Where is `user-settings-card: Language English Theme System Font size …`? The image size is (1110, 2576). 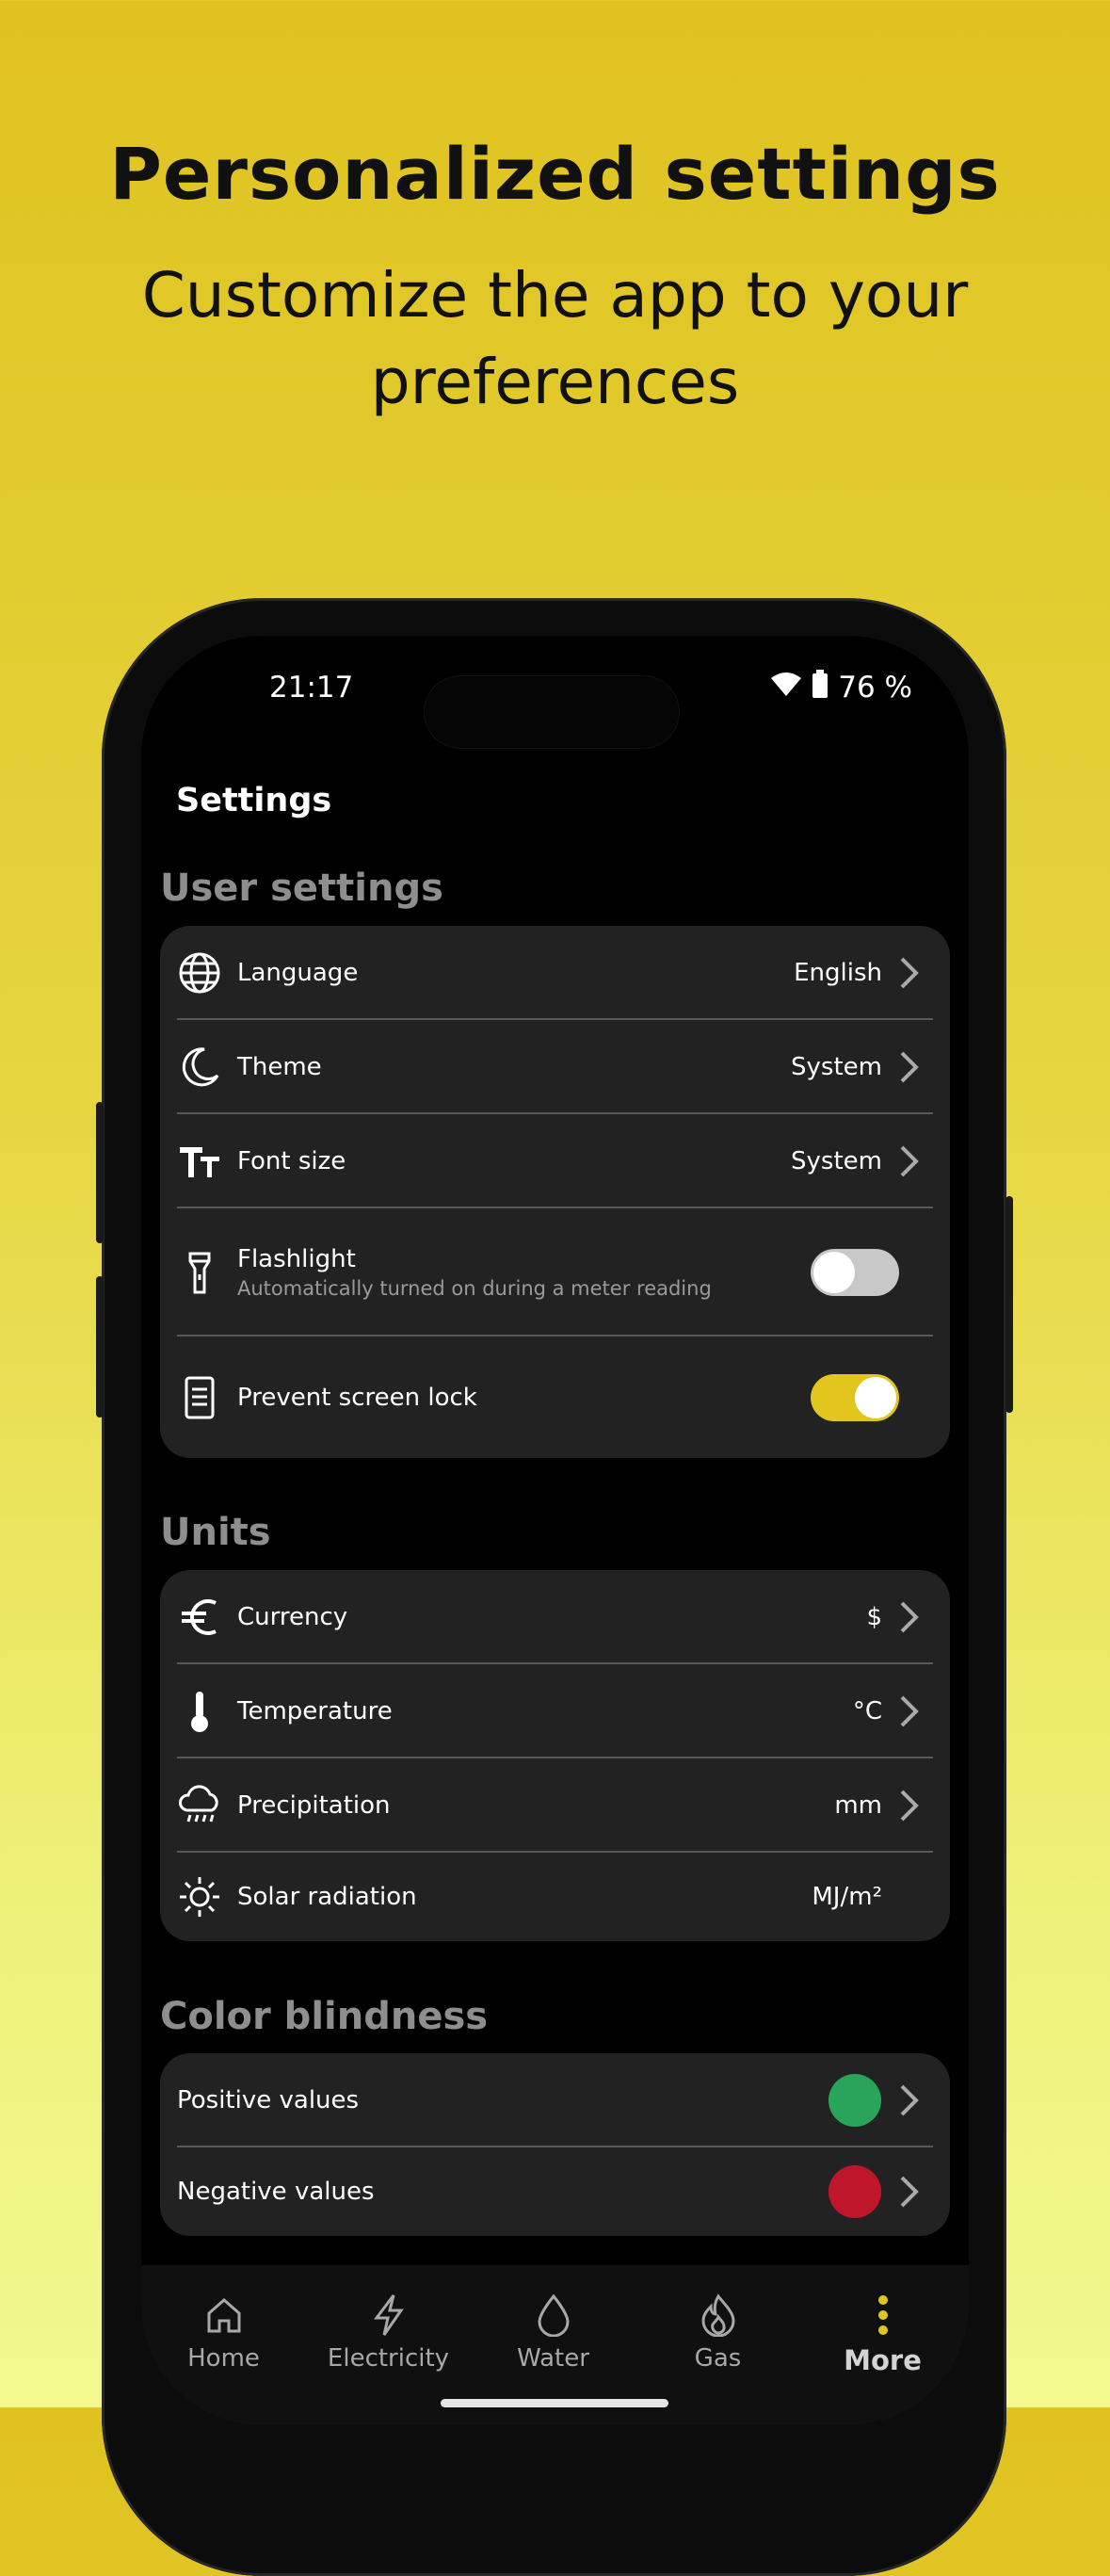
user-settings-card: Language English Theme System Font size … is located at coordinates (555, 1192).